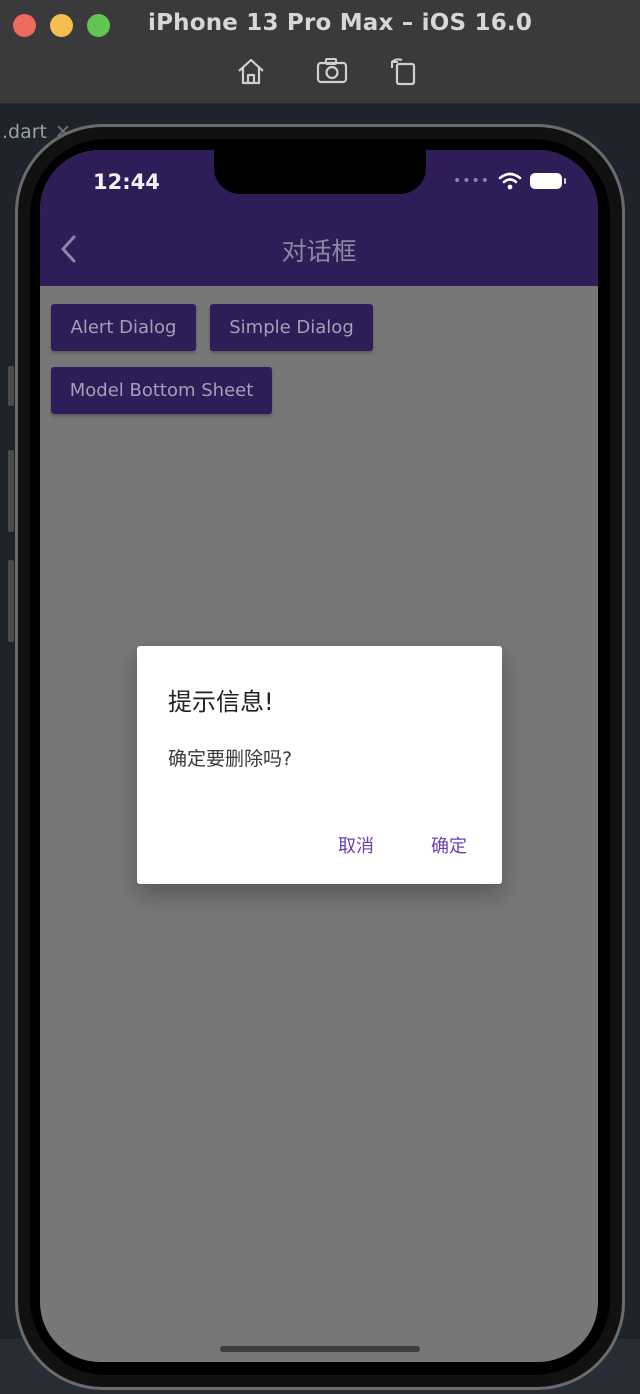 This screenshot has width=640, height=1394. Describe the element at coordinates (11, 601) in the screenshot. I see `volume-down-button` at that location.